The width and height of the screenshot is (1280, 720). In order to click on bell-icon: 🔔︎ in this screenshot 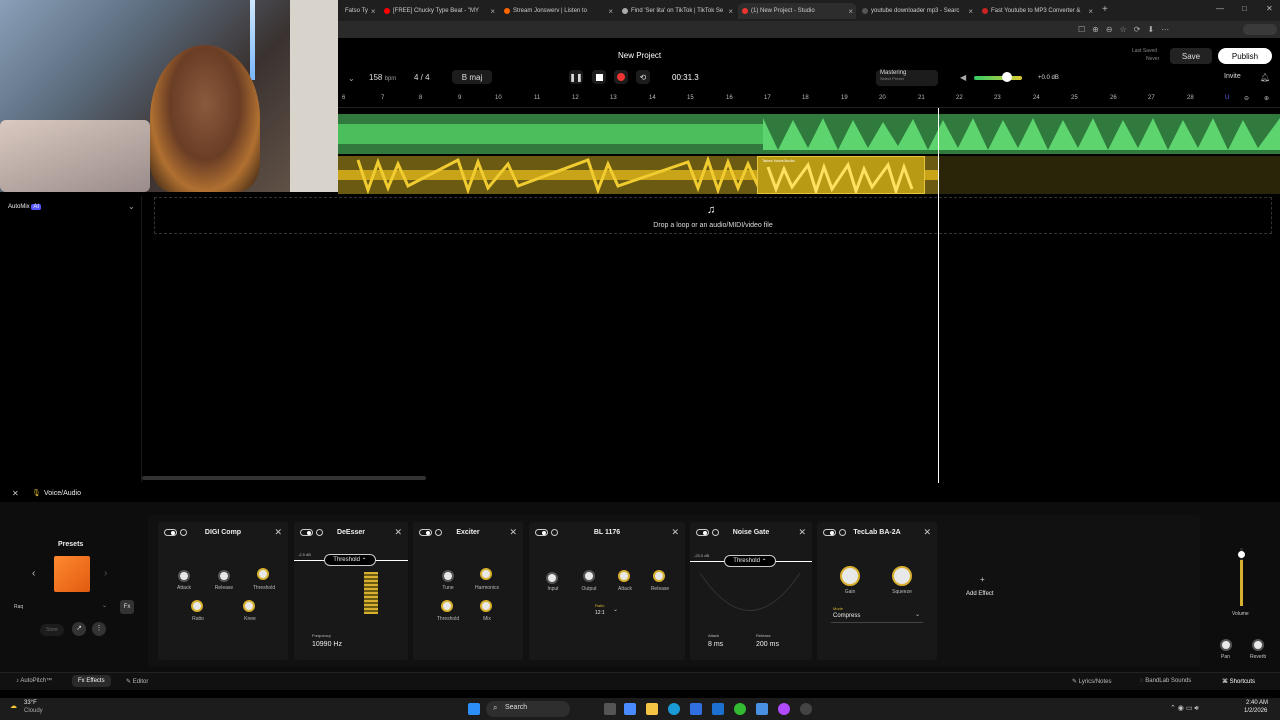, I will do `click(1265, 77)`.